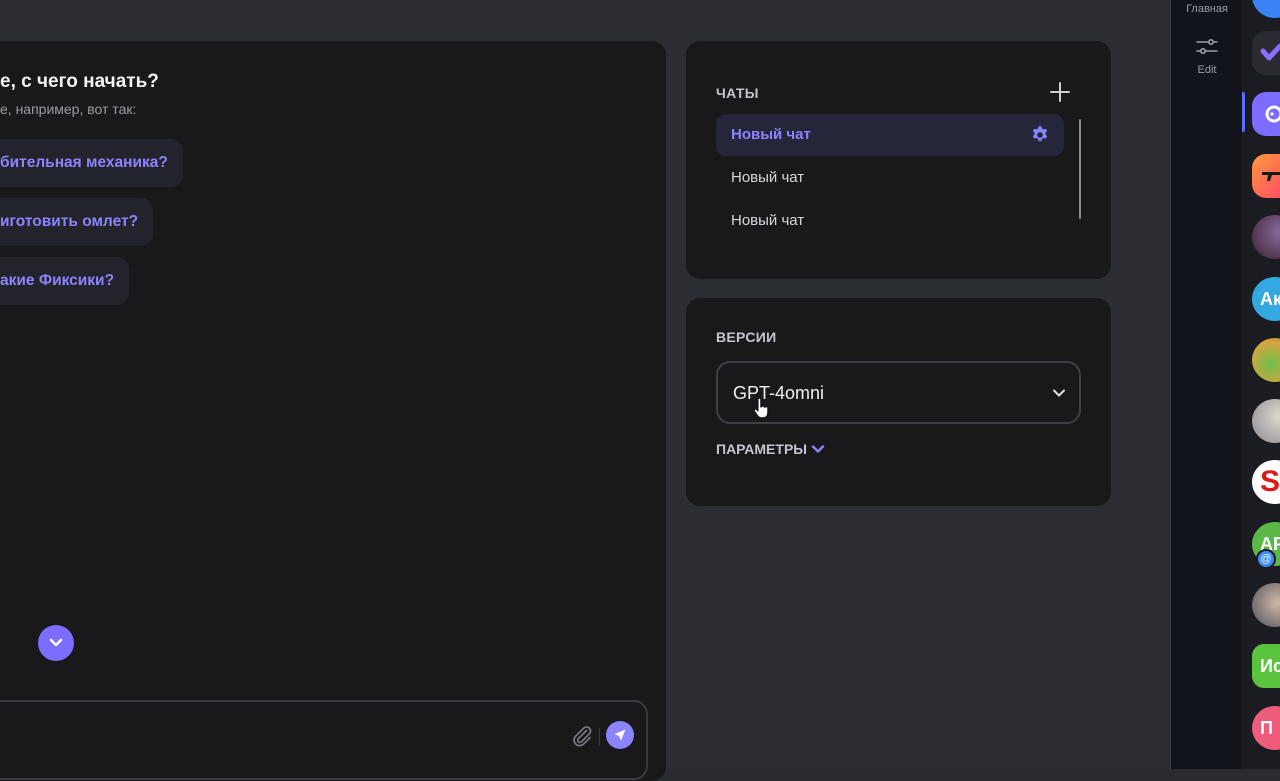  Describe the element at coordinates (599, 737) in the screenshot. I see `composer-divider` at that location.